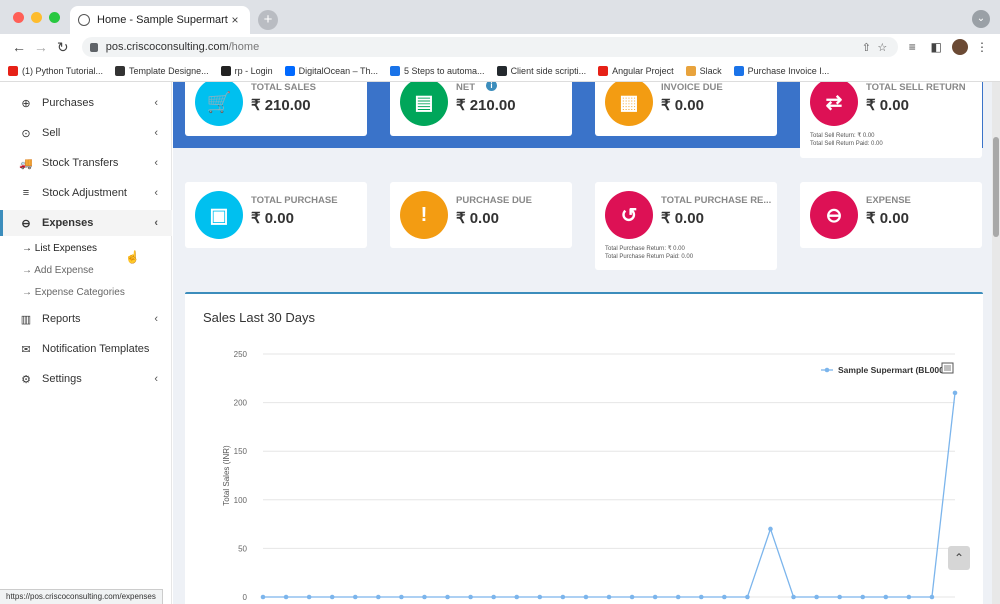 The height and width of the screenshot is (604, 1000). What do you see at coordinates (834, 215) in the screenshot?
I see `stat-icon: ⊖` at bounding box center [834, 215].